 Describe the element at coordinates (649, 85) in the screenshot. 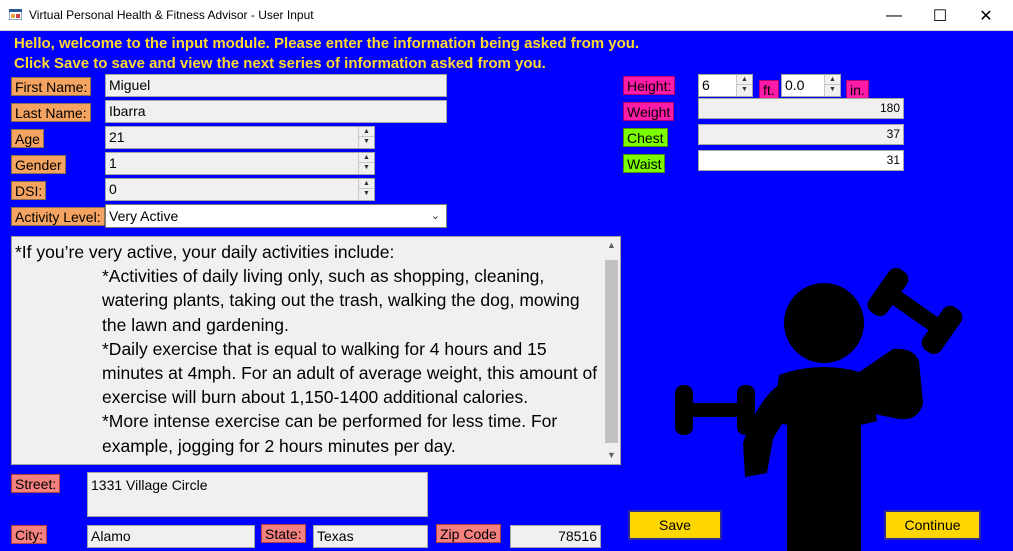

I see `height-label: Height:` at that location.